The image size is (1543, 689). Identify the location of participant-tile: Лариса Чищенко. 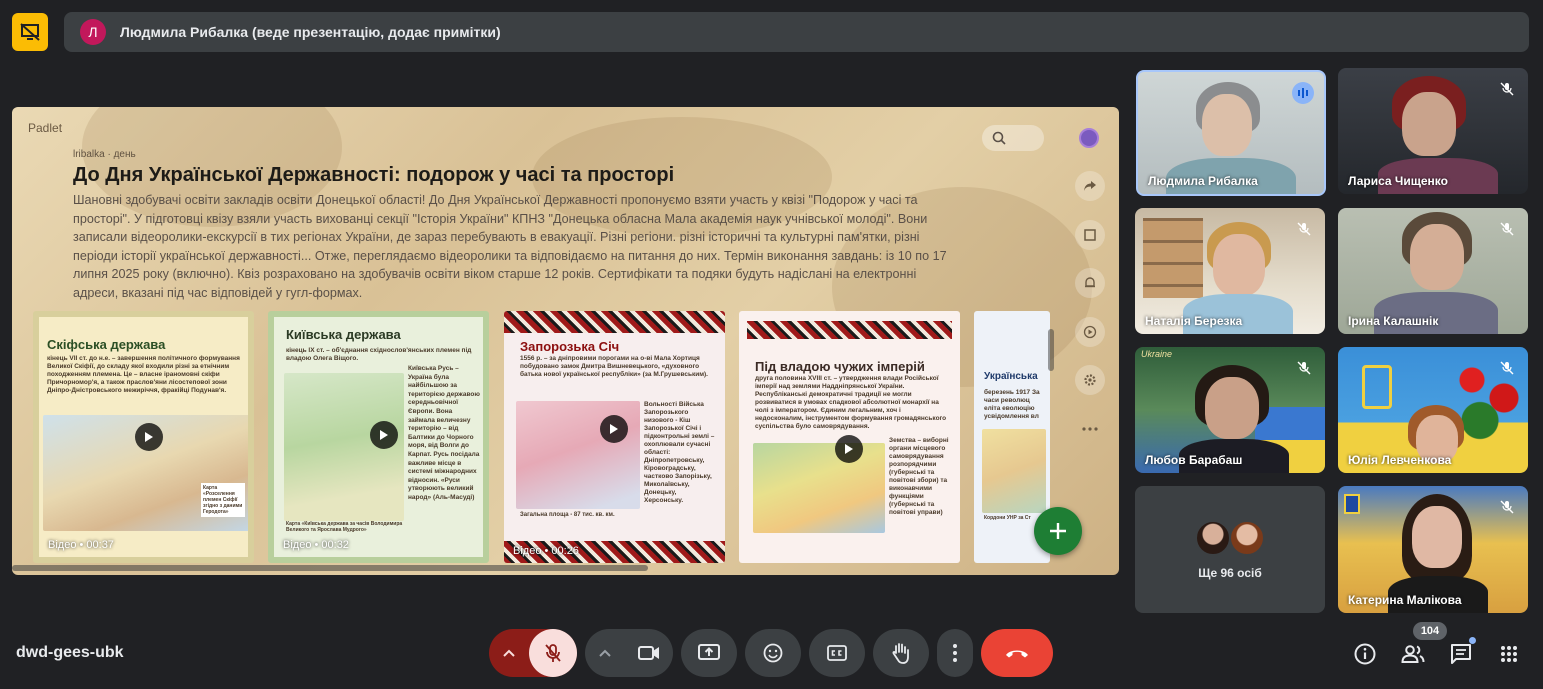
(1433, 131).